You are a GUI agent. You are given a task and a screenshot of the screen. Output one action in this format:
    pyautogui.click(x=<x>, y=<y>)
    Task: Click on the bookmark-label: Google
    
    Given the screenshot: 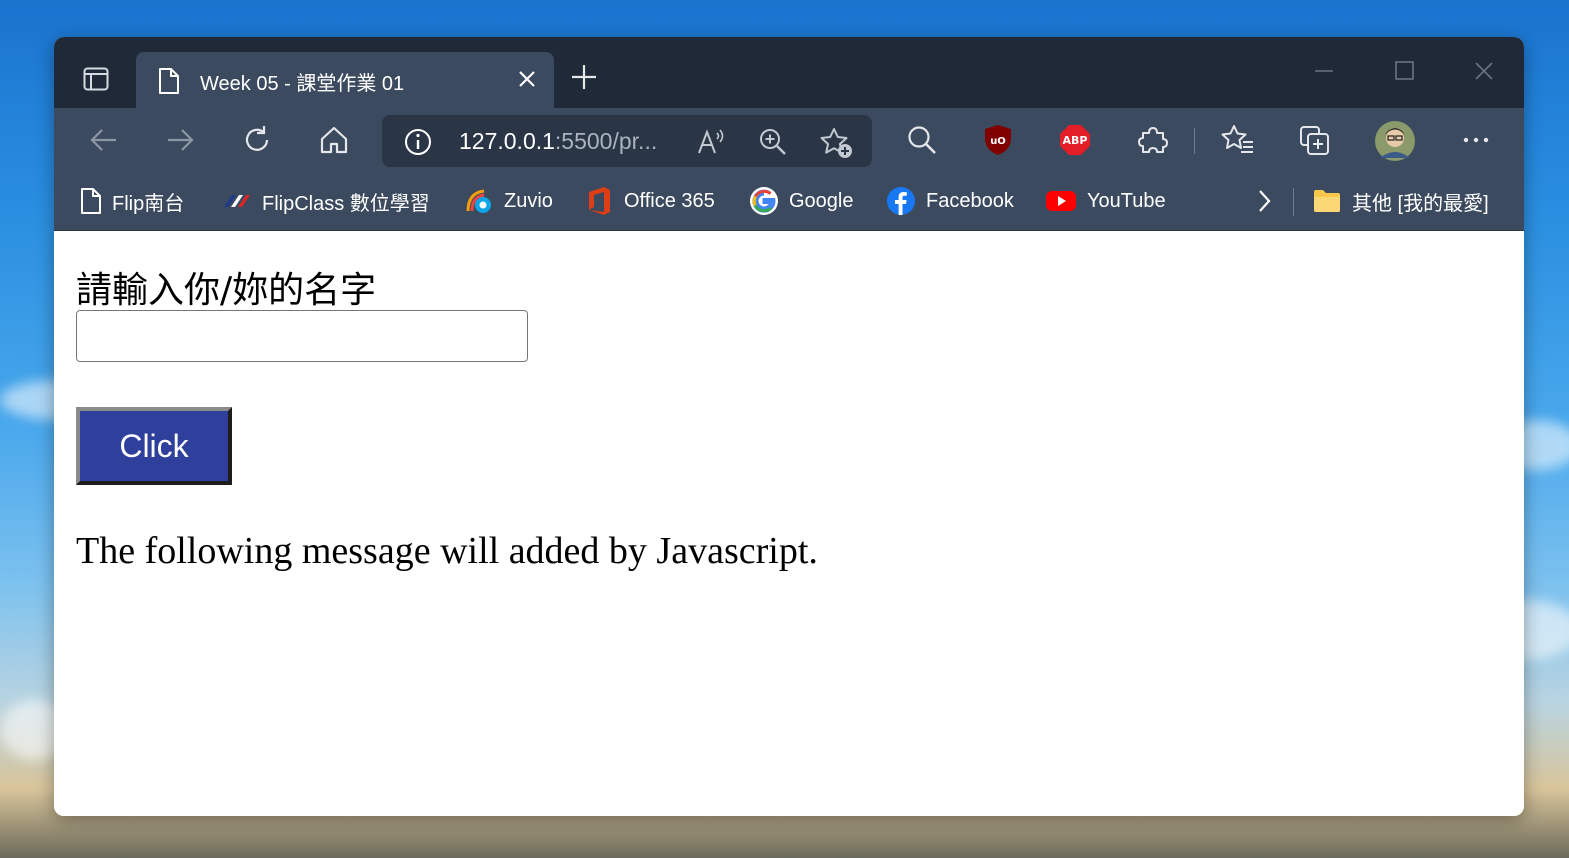 What is the action you would take?
    pyautogui.click(x=821, y=200)
    